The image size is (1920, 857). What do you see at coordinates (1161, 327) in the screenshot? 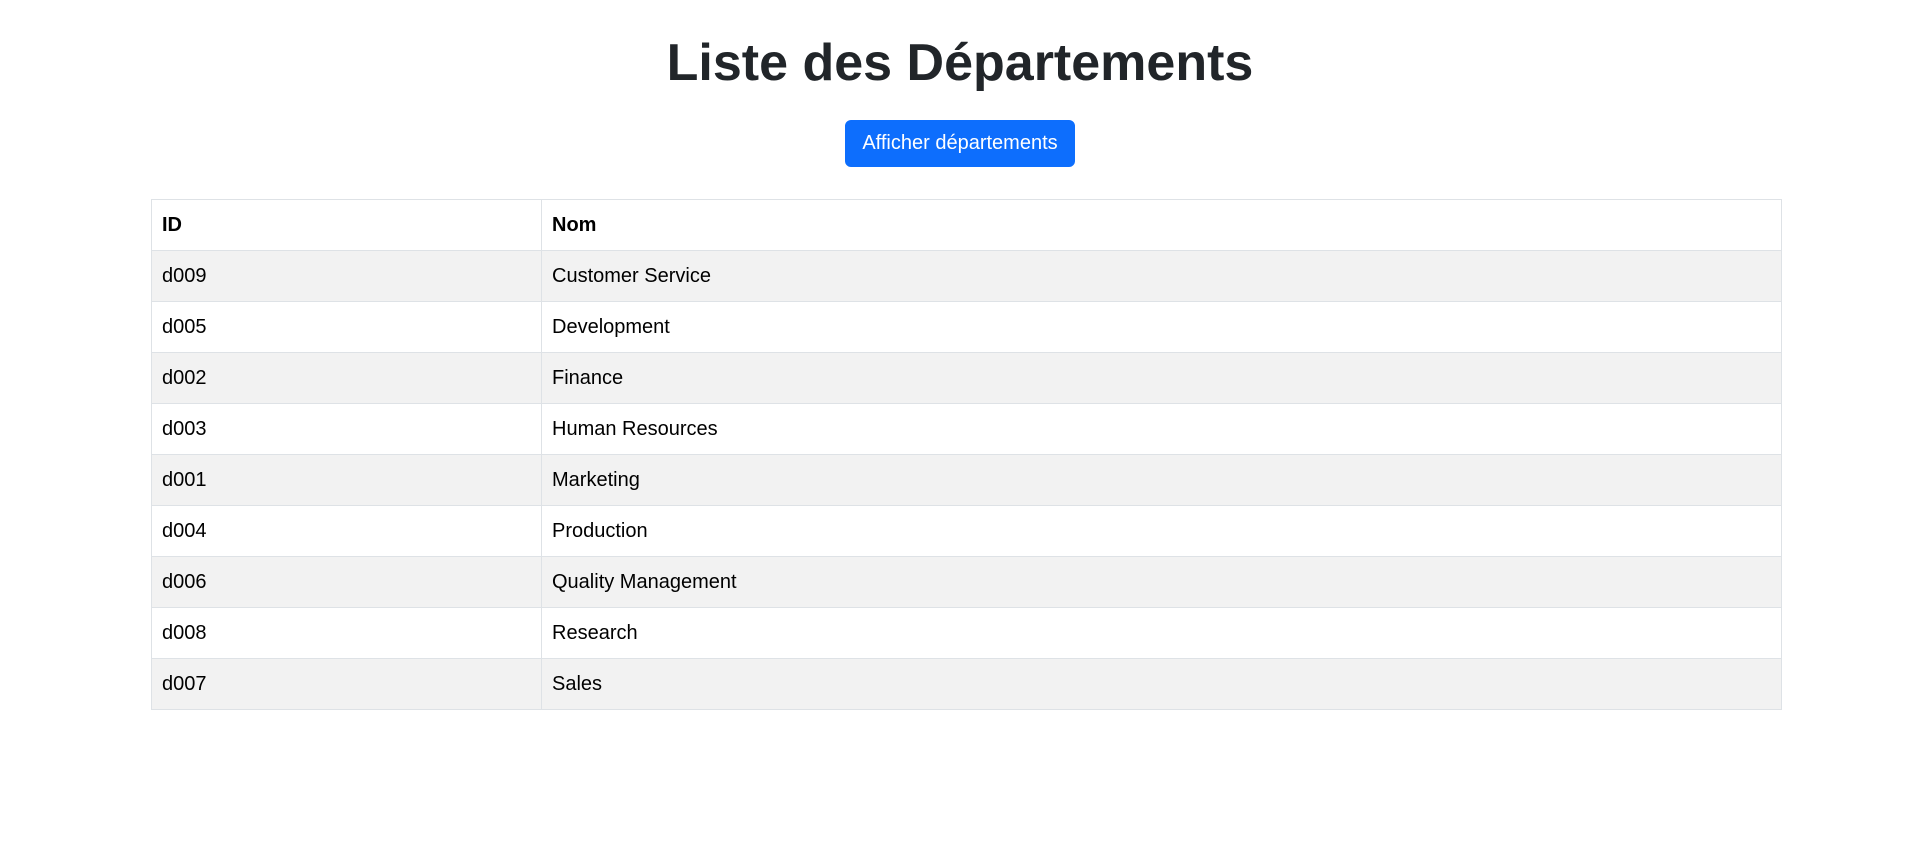
I see `cell-name: Development` at bounding box center [1161, 327].